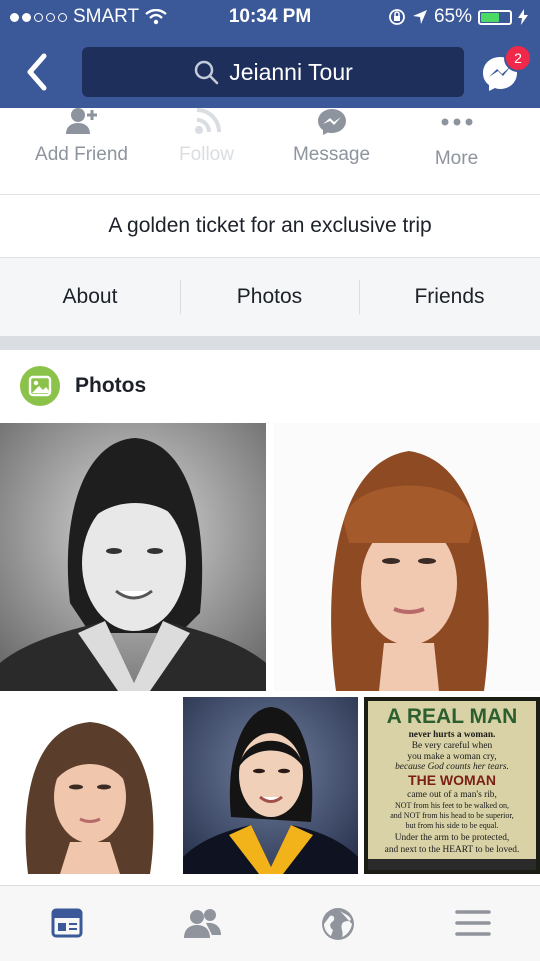 The image size is (540, 961). What do you see at coordinates (111, 385) in the screenshot?
I see `photos-title: Photos` at bounding box center [111, 385].